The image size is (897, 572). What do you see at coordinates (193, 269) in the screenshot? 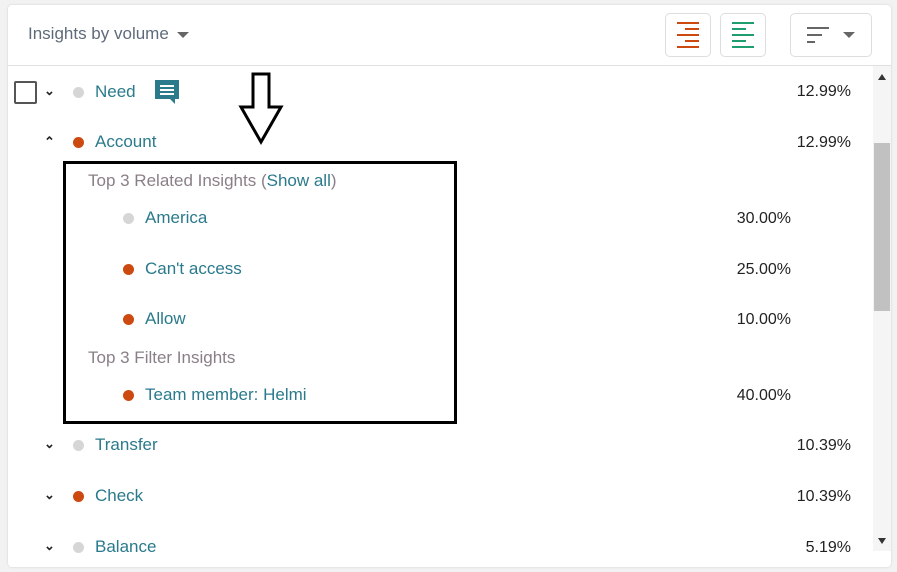
I see `related-insight-label: Can't access` at bounding box center [193, 269].